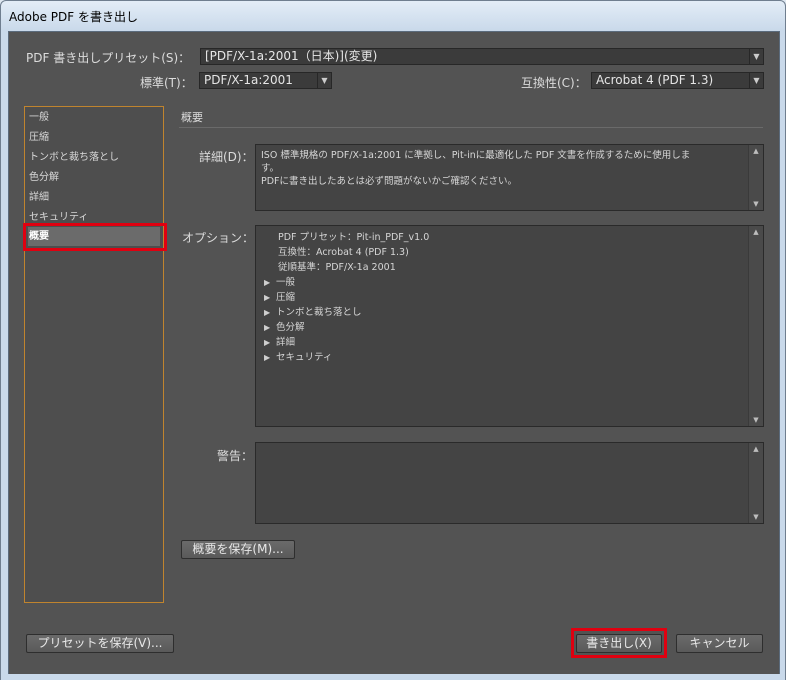 The height and width of the screenshot is (680, 786). What do you see at coordinates (235, 456) in the screenshot?
I see `warning-label: 警告：` at bounding box center [235, 456].